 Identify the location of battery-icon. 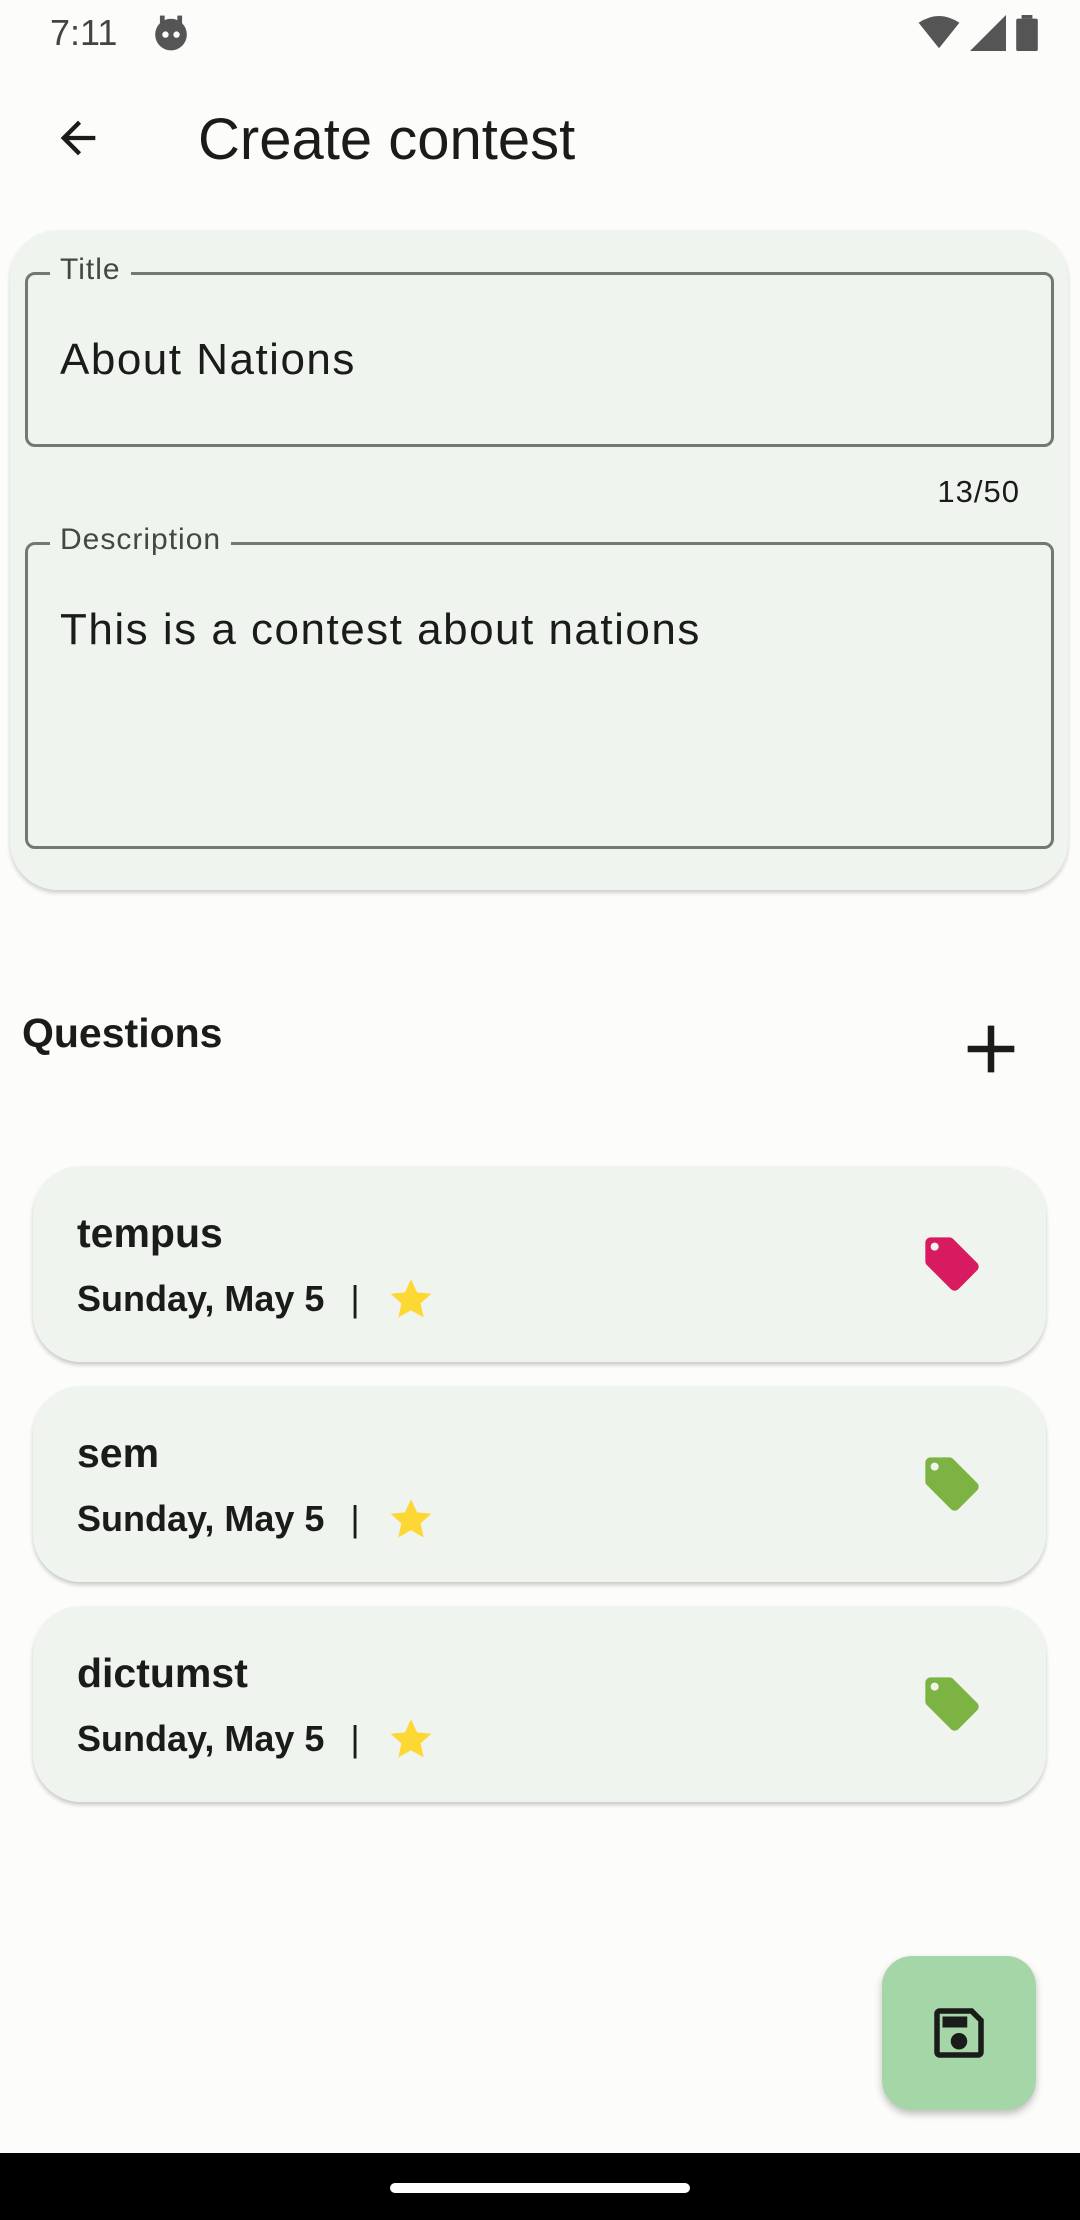
(1027, 33).